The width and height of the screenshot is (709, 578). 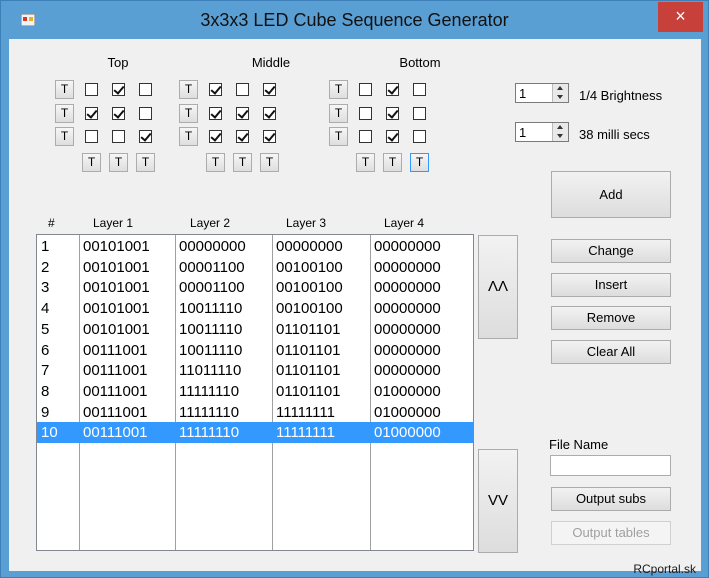 What do you see at coordinates (255, 329) in the screenshot?
I see `table-row: 5 00101001 10011110 01101101 00000000` at bounding box center [255, 329].